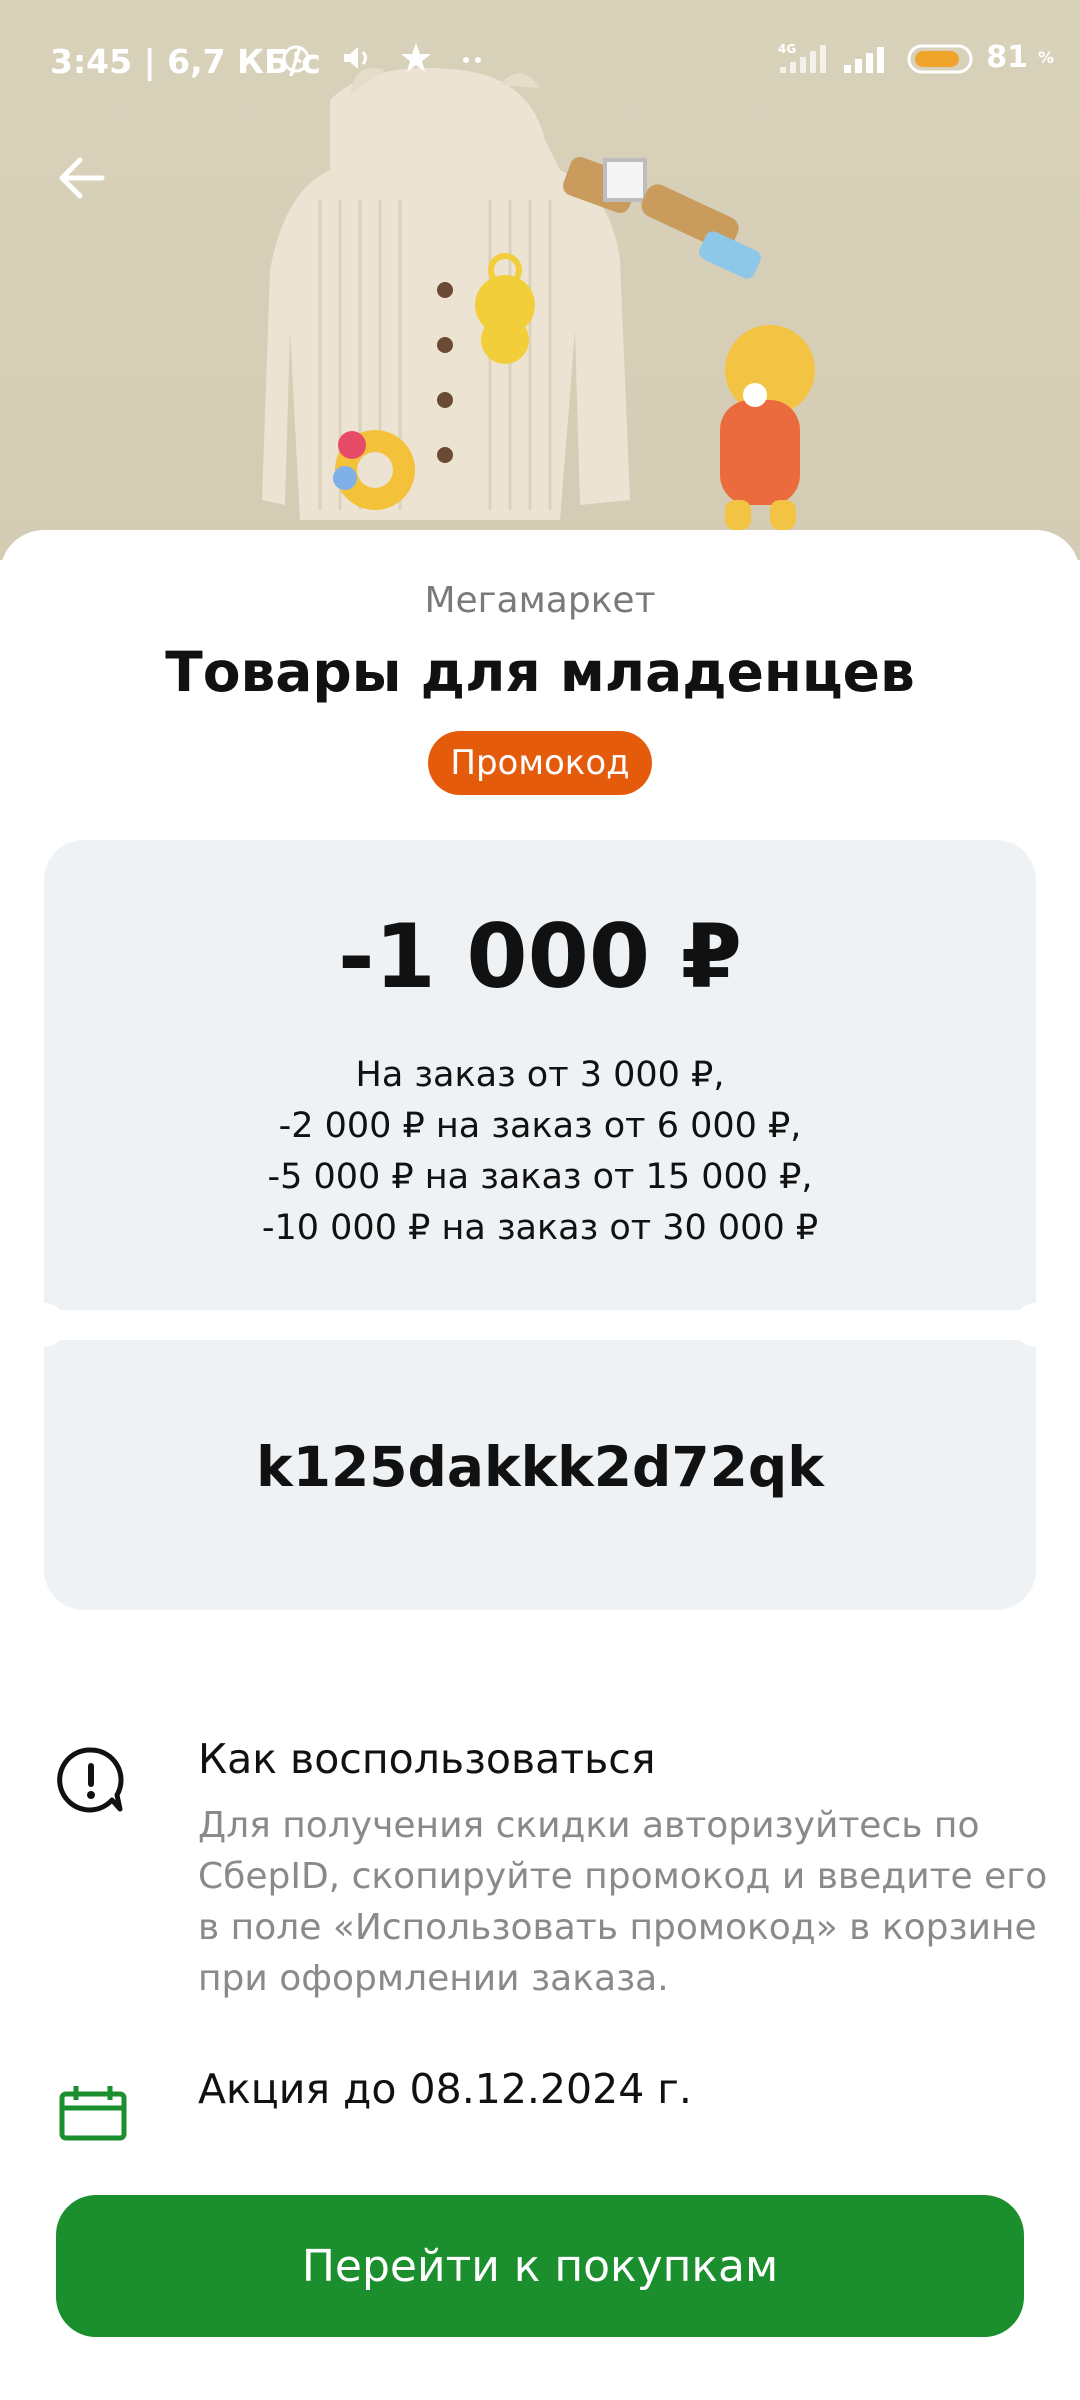 The width and height of the screenshot is (1080, 2400). Describe the element at coordinates (1036, 1325) in the screenshot. I see `ticket-notch-right` at that location.